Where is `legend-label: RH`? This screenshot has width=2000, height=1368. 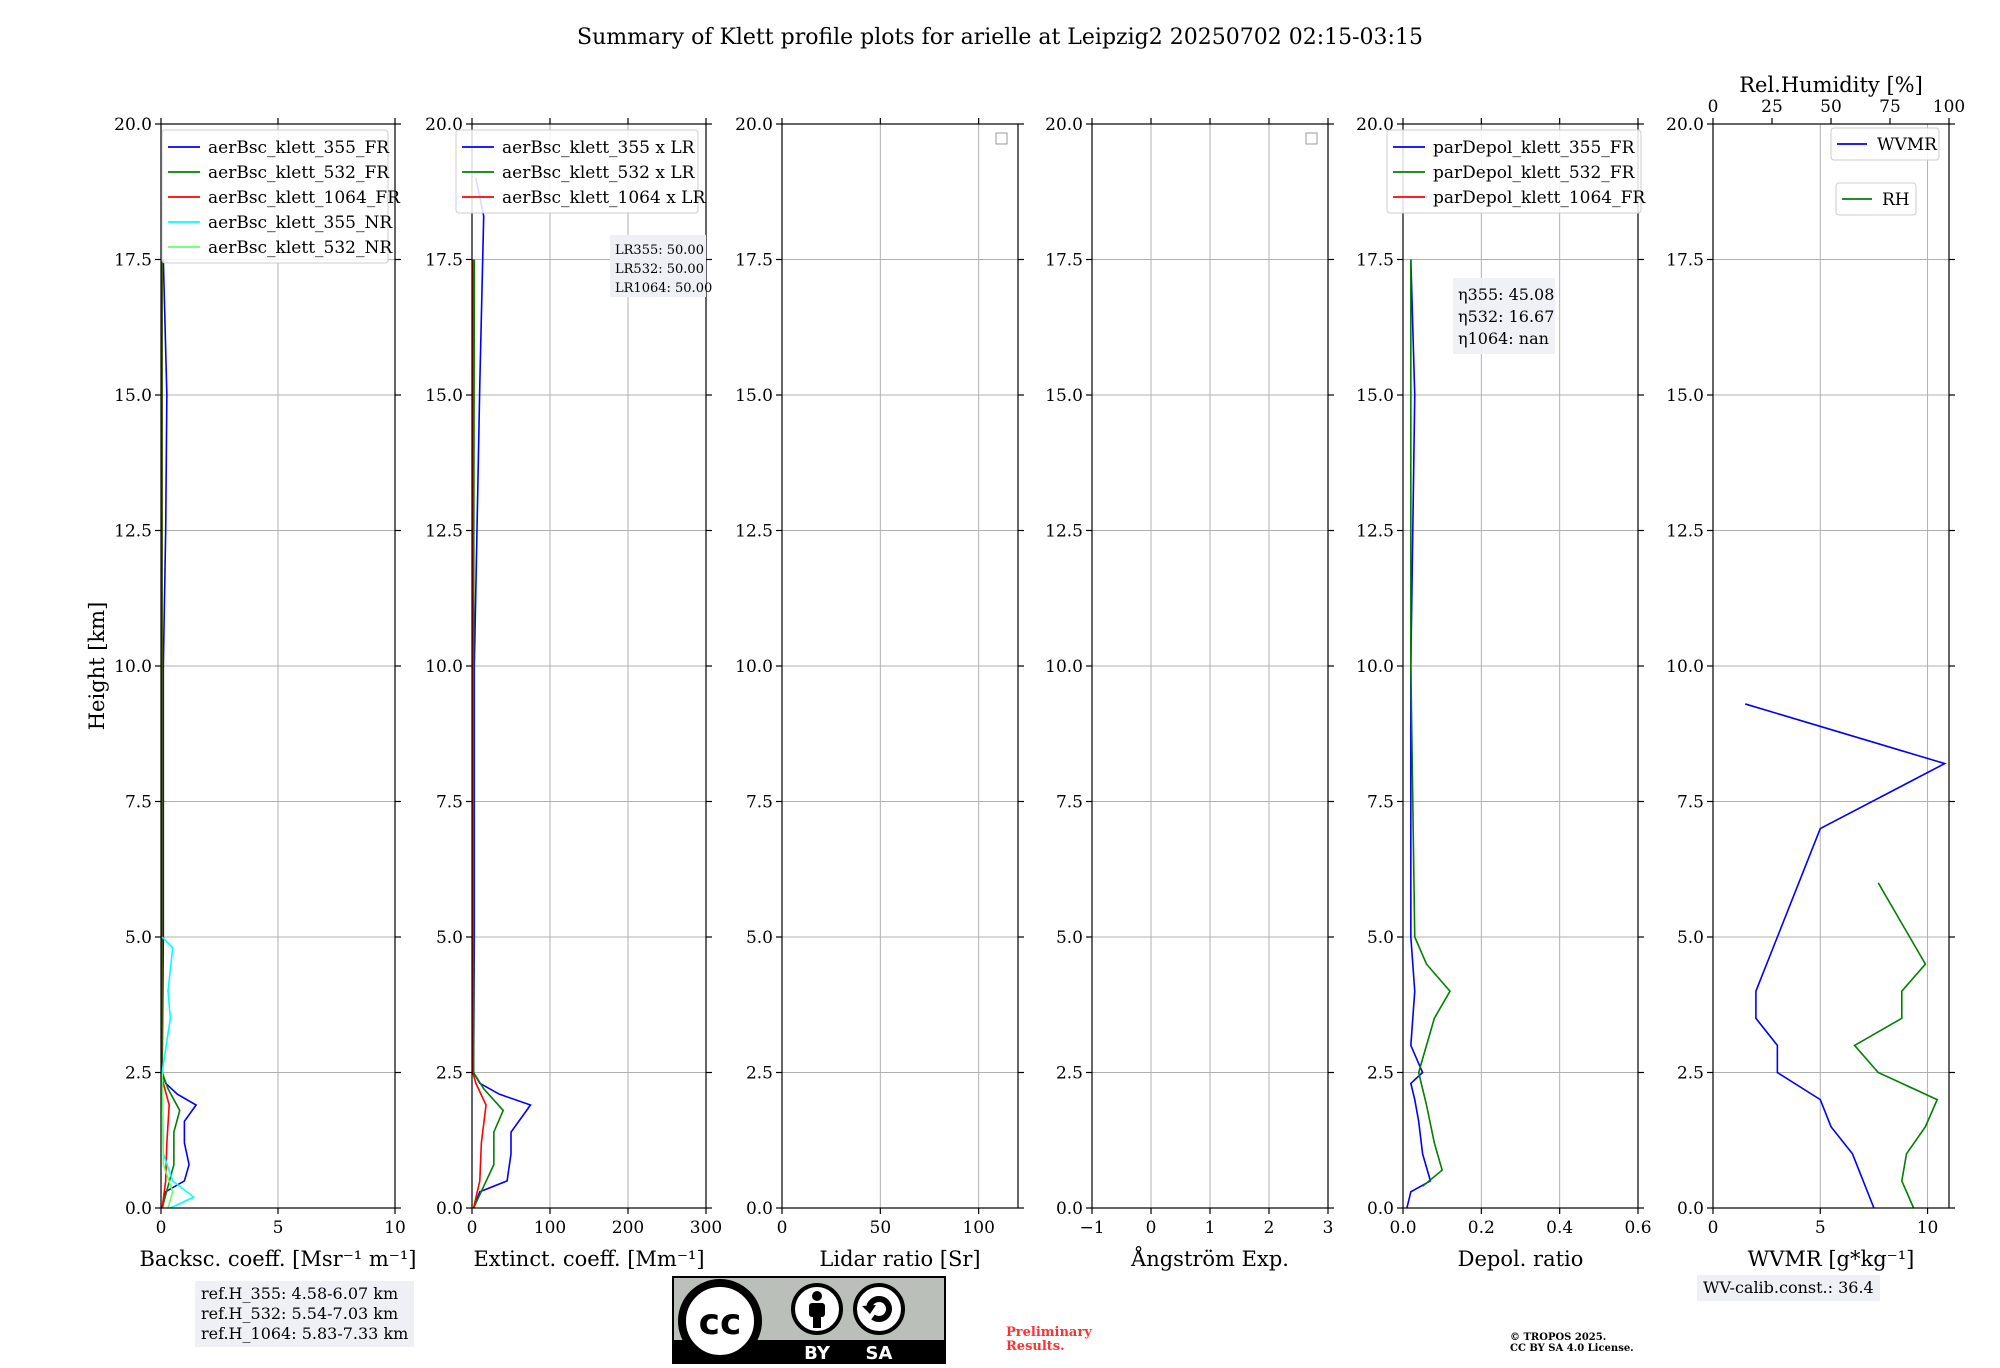 legend-label: RH is located at coordinates (1896, 200).